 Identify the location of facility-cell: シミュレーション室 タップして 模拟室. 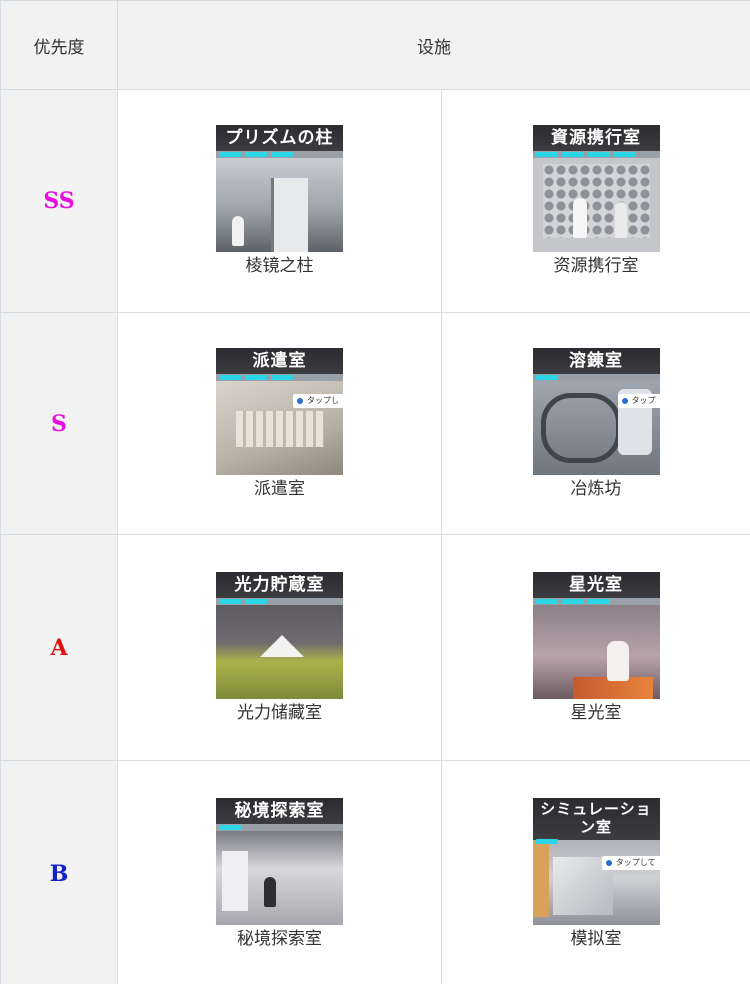
(595, 872).